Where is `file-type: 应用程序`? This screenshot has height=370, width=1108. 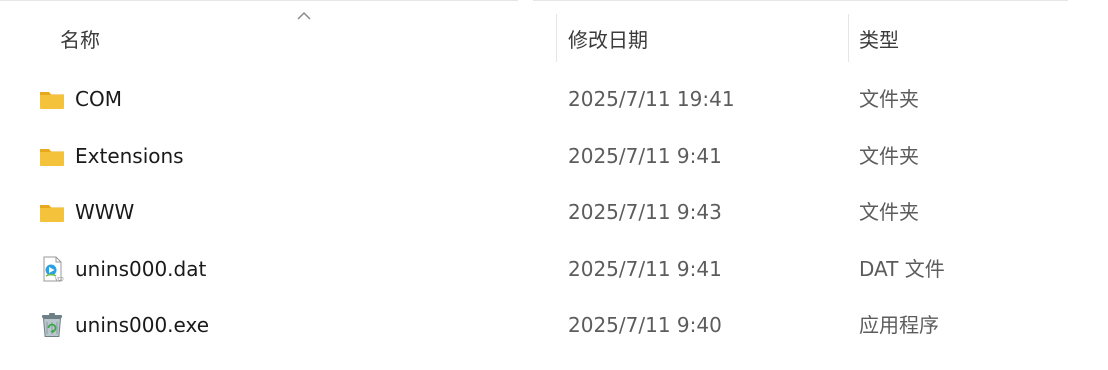
file-type: 应用程序 is located at coordinates (899, 325).